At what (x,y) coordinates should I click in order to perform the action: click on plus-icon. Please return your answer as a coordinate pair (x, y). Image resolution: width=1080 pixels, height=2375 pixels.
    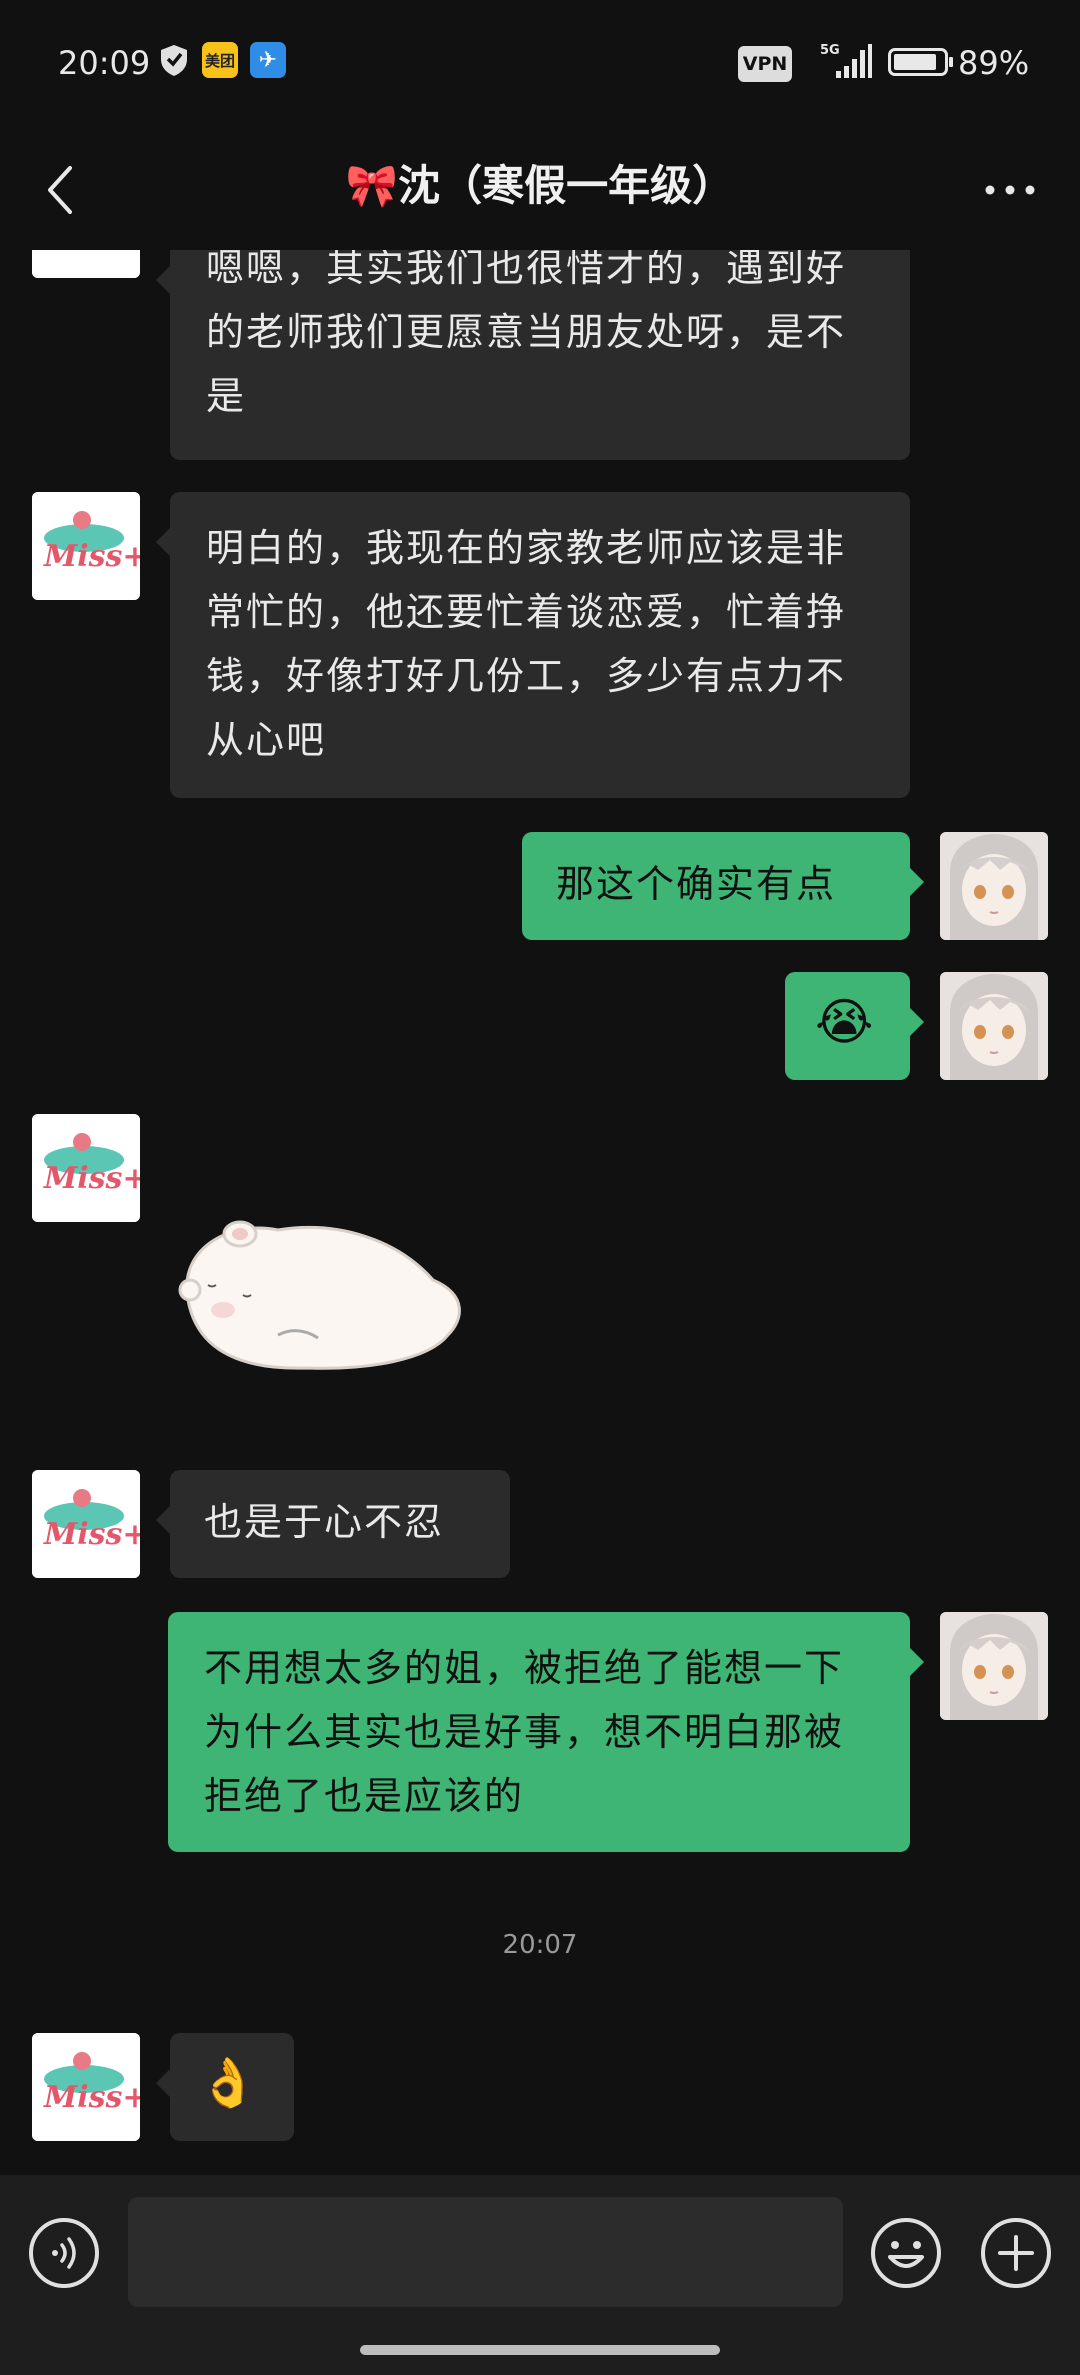
    Looking at the image, I should click on (1016, 2253).